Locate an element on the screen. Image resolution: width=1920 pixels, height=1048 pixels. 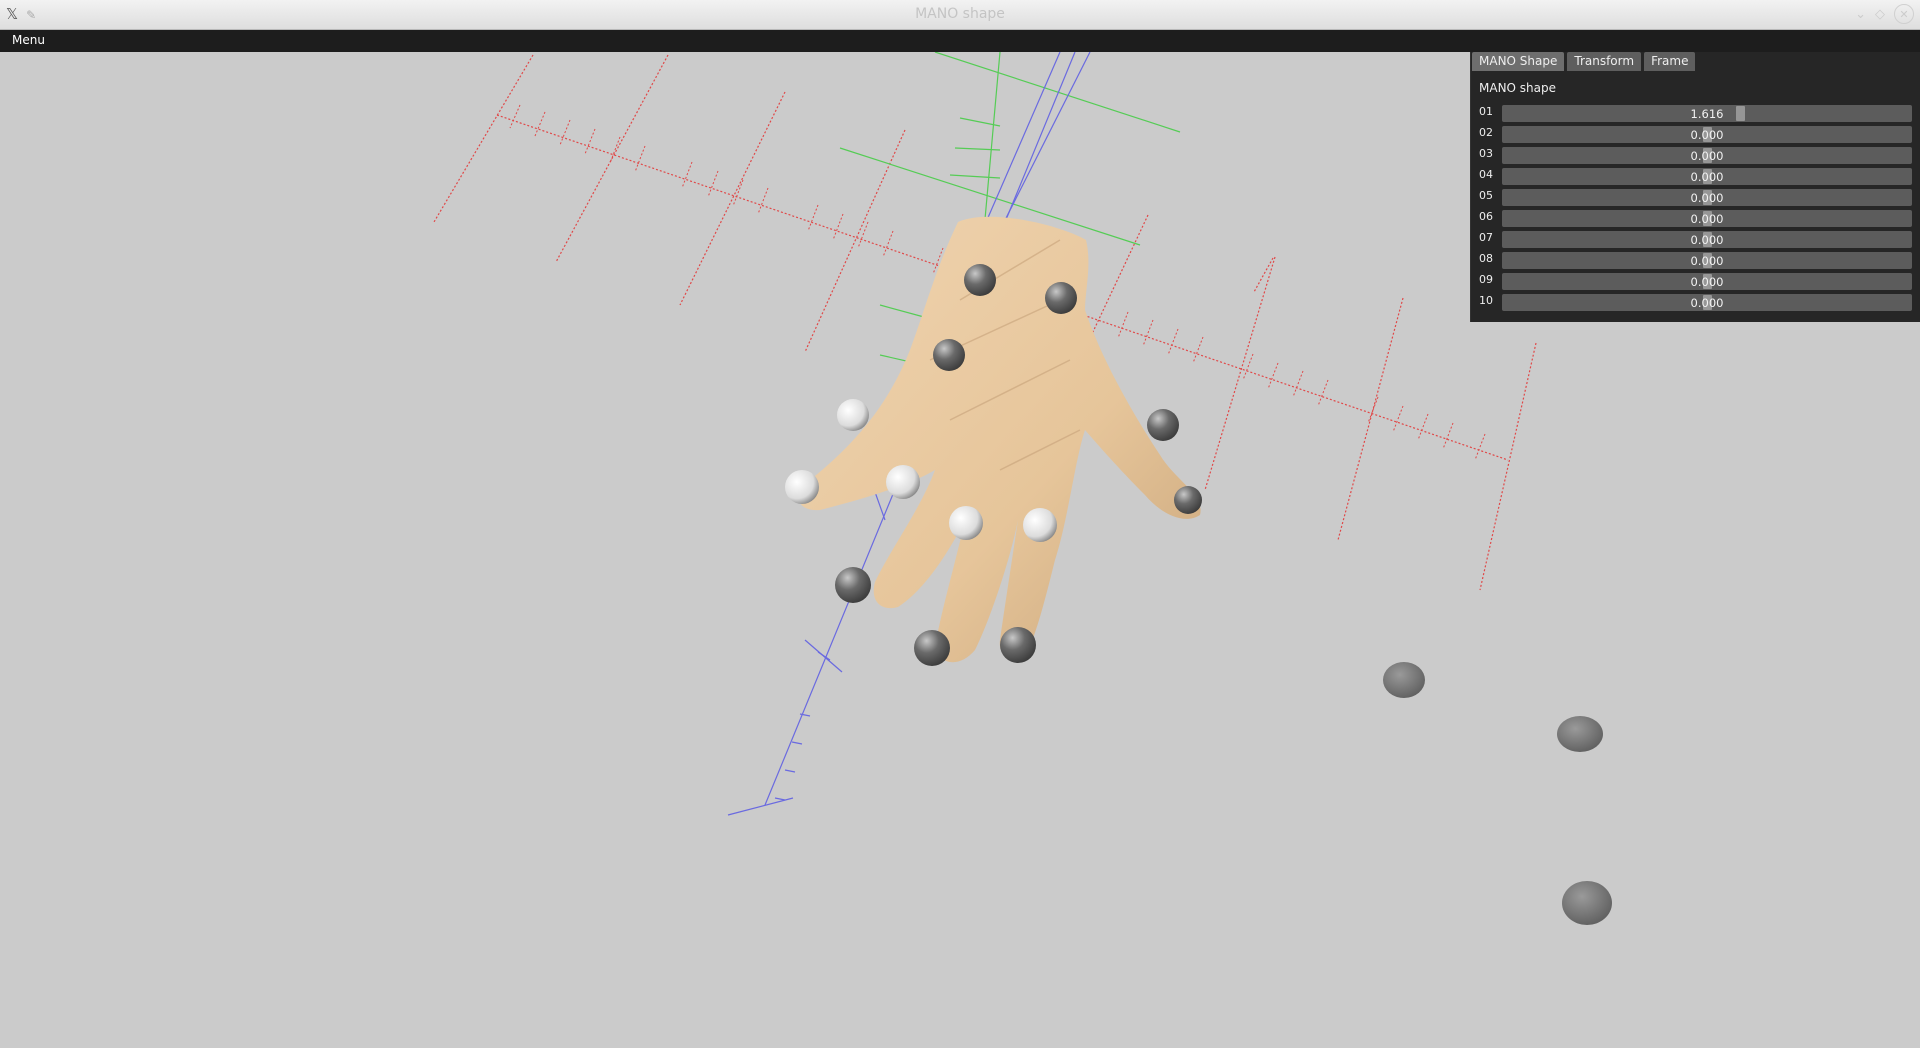
shape-param-row: 05 0.000 is located at coordinates (1695, 198).